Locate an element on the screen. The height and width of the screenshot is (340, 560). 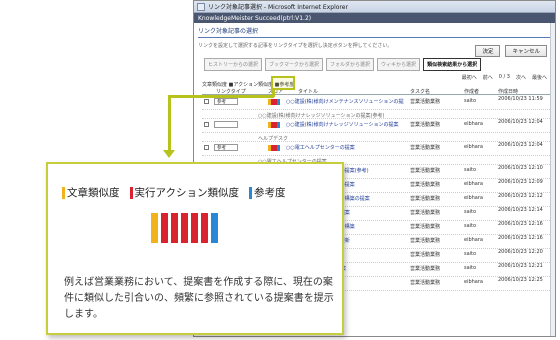
action-buttons: 決定 キャンセル is located at coordinates (511, 51).